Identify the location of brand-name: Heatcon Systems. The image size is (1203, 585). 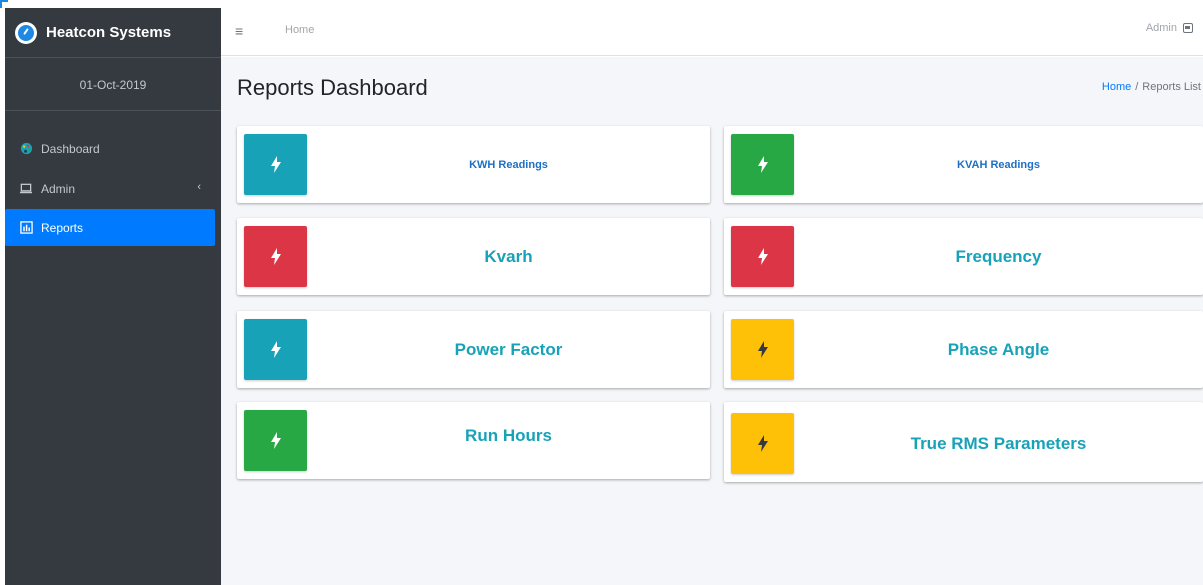
(109, 32).